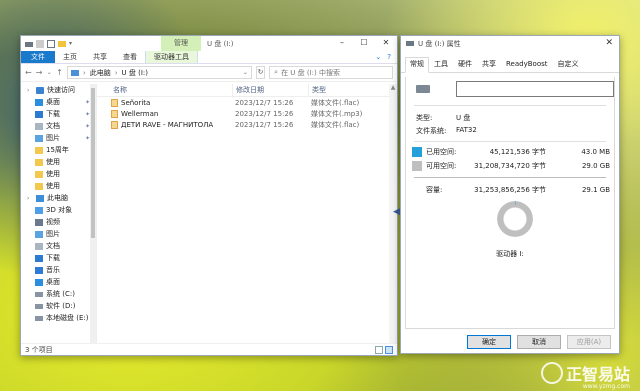 The image size is (640, 391). I want to click on tab-file: 文件, so click(38, 57).